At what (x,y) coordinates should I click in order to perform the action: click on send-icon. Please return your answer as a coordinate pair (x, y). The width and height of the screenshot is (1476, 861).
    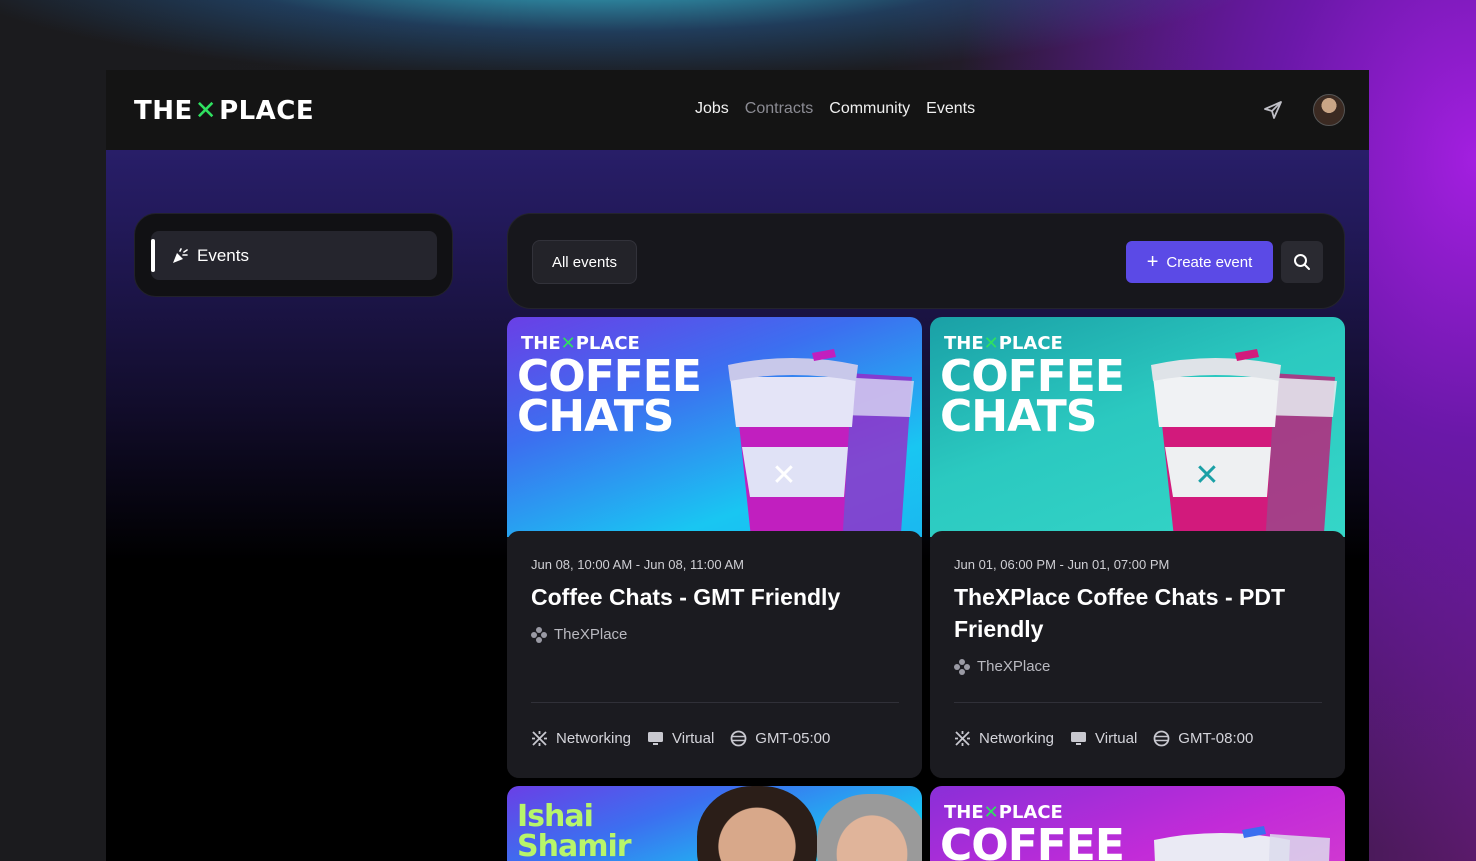
    Looking at the image, I should click on (1273, 110).